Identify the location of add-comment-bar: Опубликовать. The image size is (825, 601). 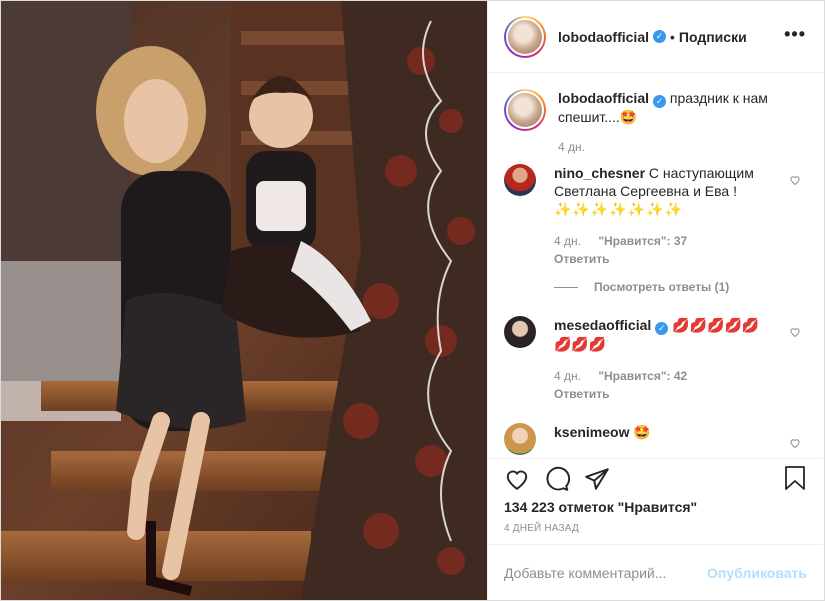
(655, 572).